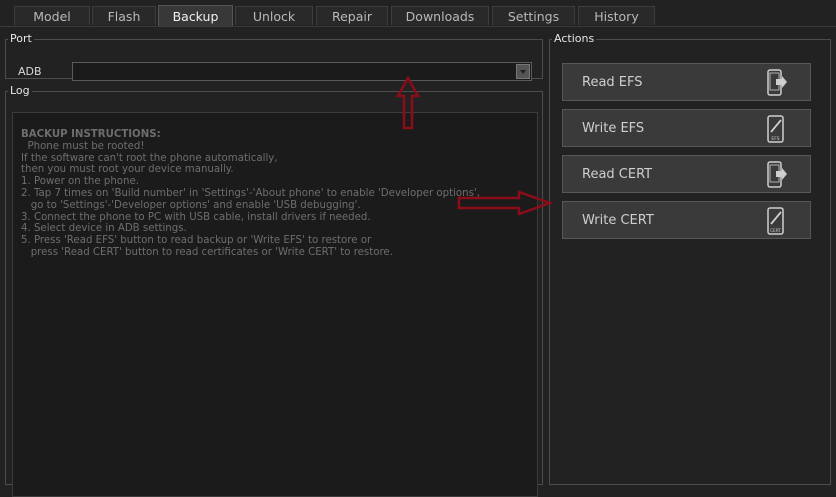 Image resolution: width=836 pixels, height=497 pixels. I want to click on adb-port-select, so click(302, 71).